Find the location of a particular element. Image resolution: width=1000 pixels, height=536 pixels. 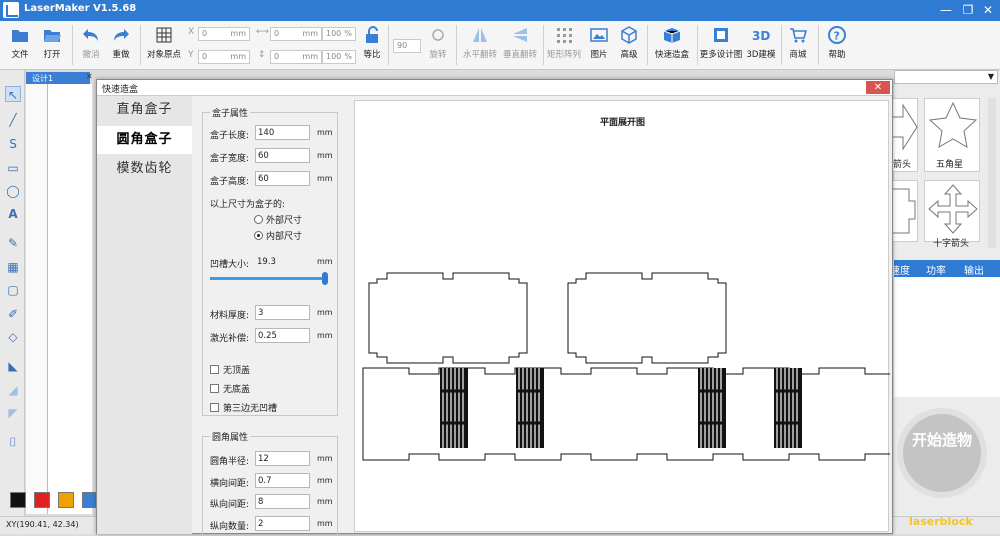

vertical-flip-button: 垂直翻转 is located at coordinates (520, 45).